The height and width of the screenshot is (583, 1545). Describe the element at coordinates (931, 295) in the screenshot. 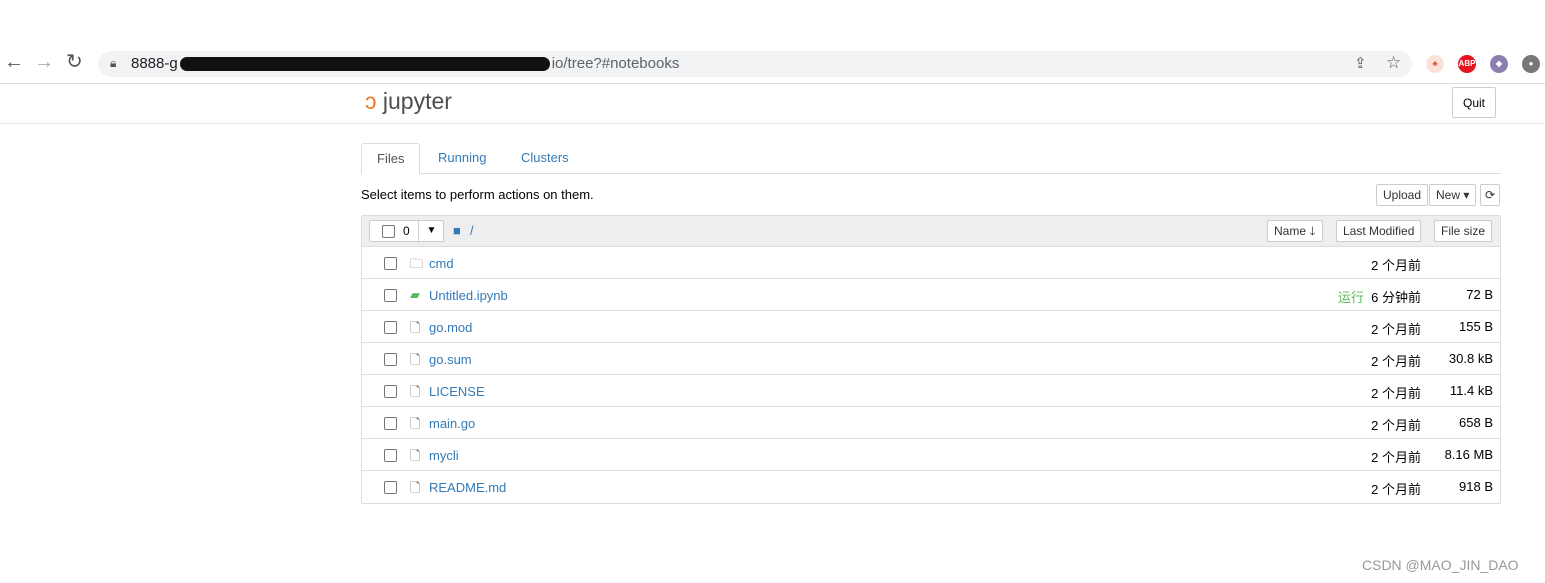

I see `file-row: ▰ Untitled.ipynb 运行 6 分钟前 72 B` at that location.